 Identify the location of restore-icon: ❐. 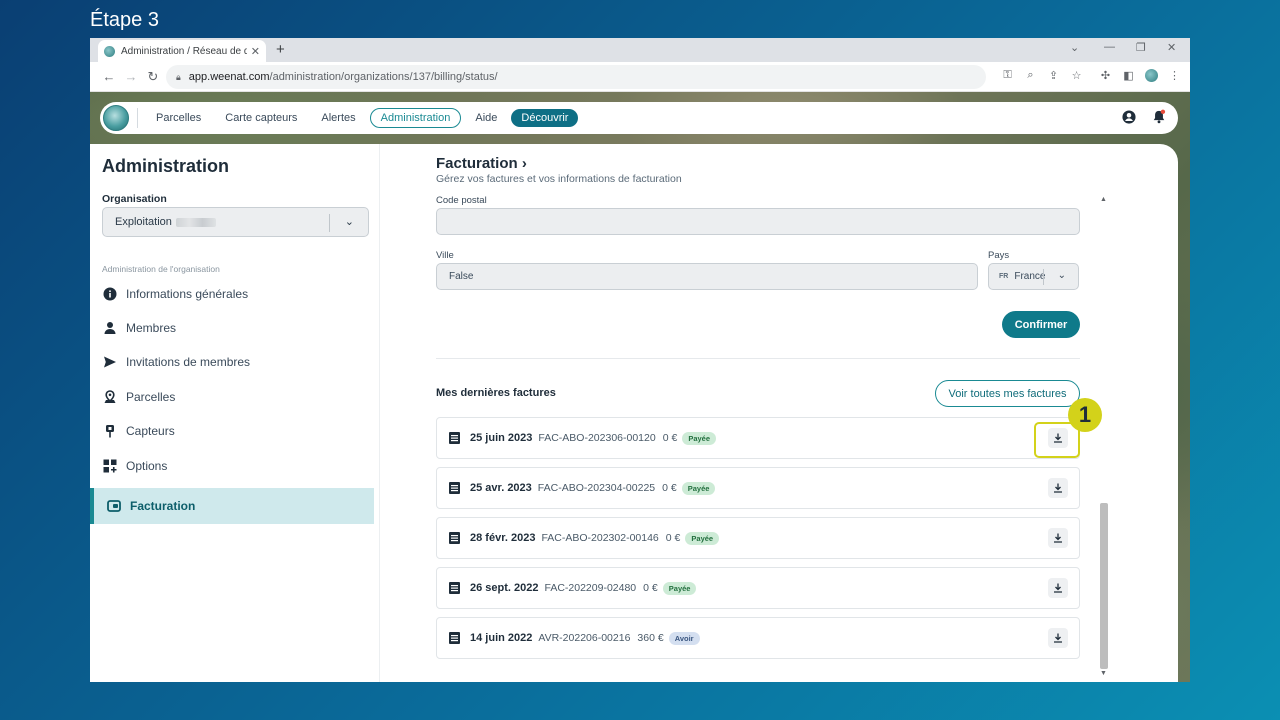
(1141, 47).